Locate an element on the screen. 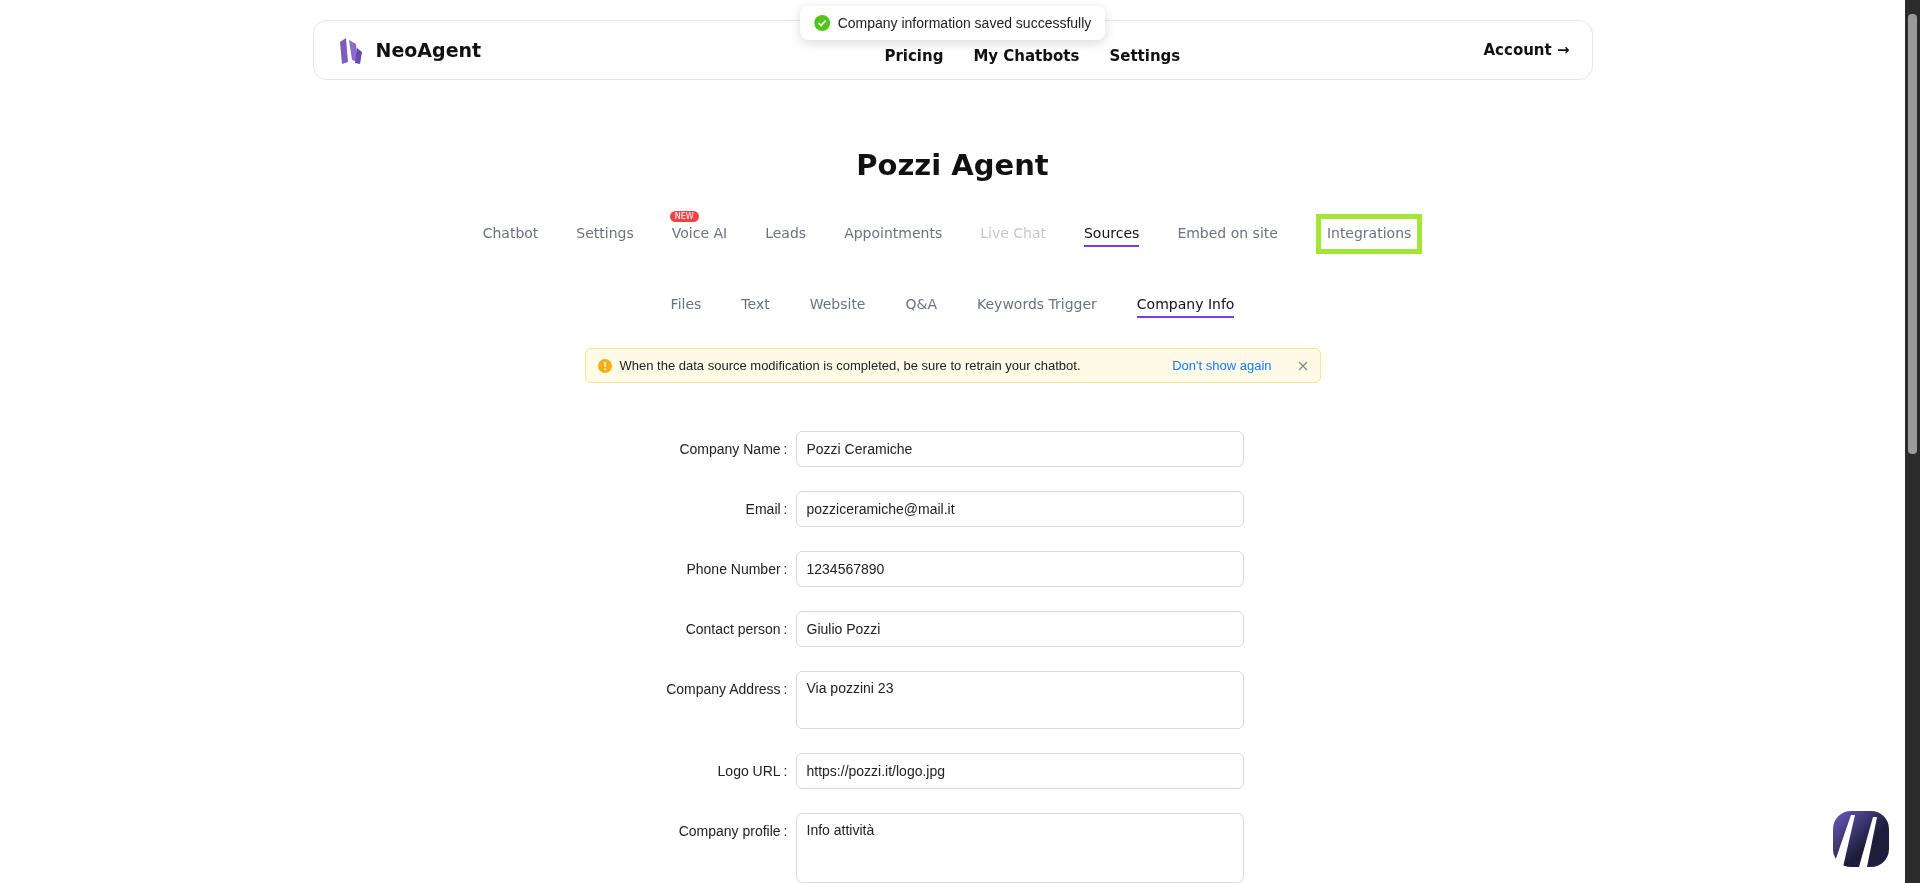  field-label: Contact person is located at coordinates (733, 629).